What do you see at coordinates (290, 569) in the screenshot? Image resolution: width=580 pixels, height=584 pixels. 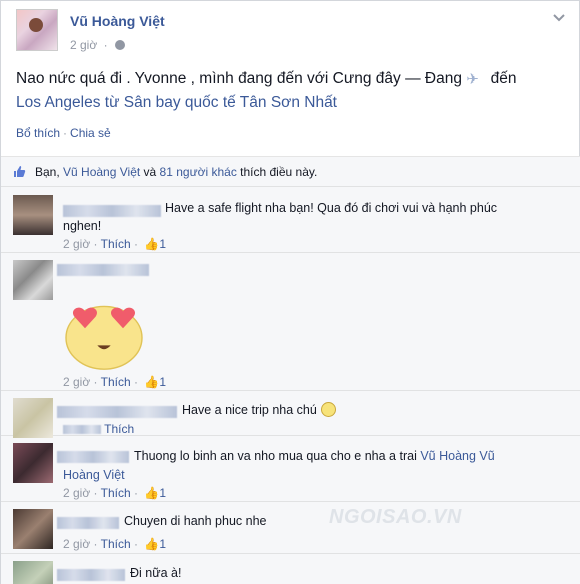 I see `comment-item: Đi nữa à!` at bounding box center [290, 569].